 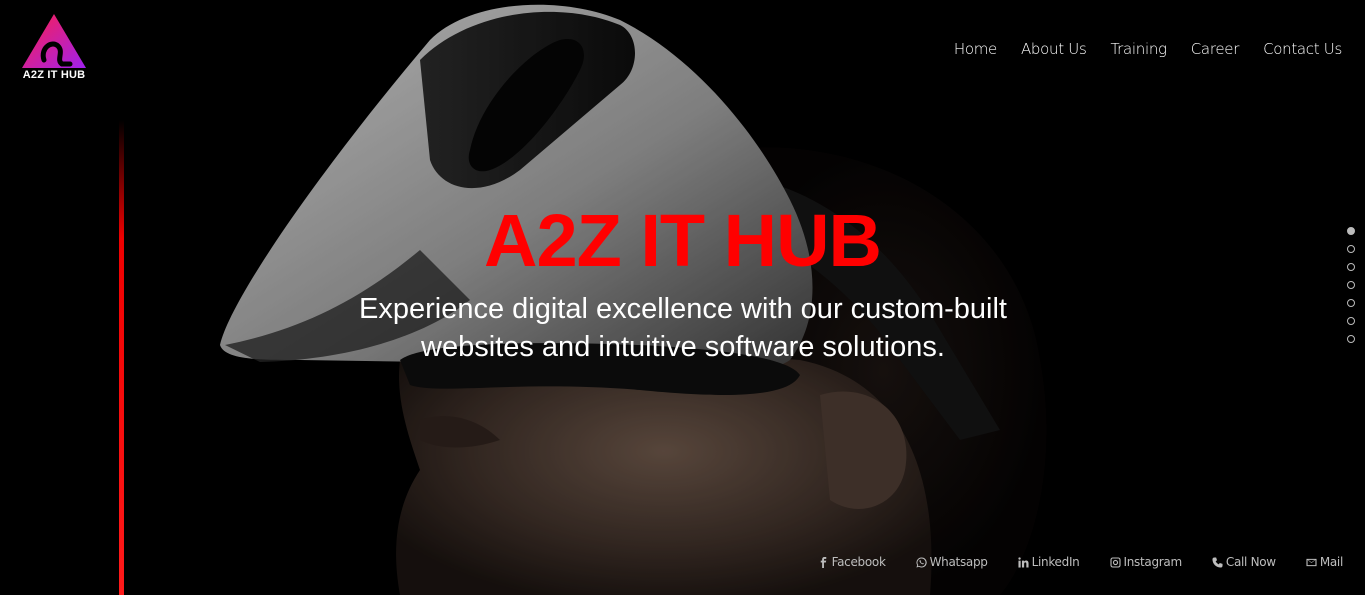 I want to click on social-whatsapp-link: Whatsapp, so click(x=952, y=562).